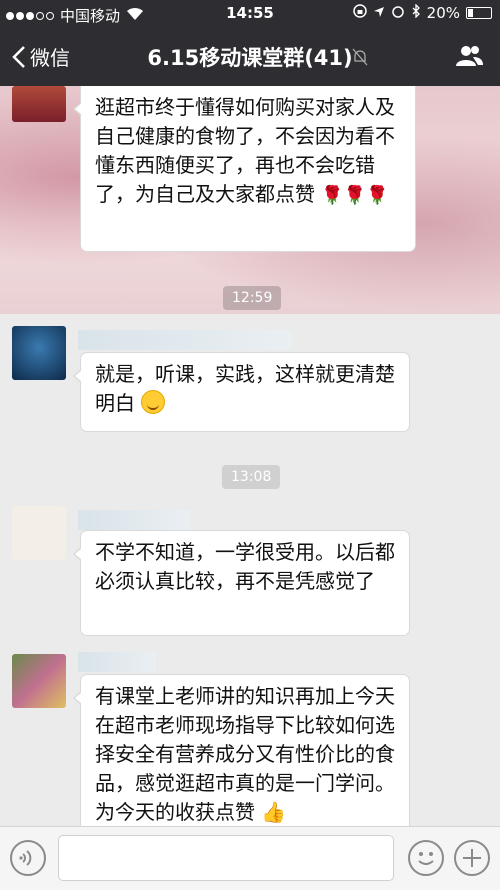 The image size is (500, 890). I want to click on battery-percent: 20%, so click(443, 13).